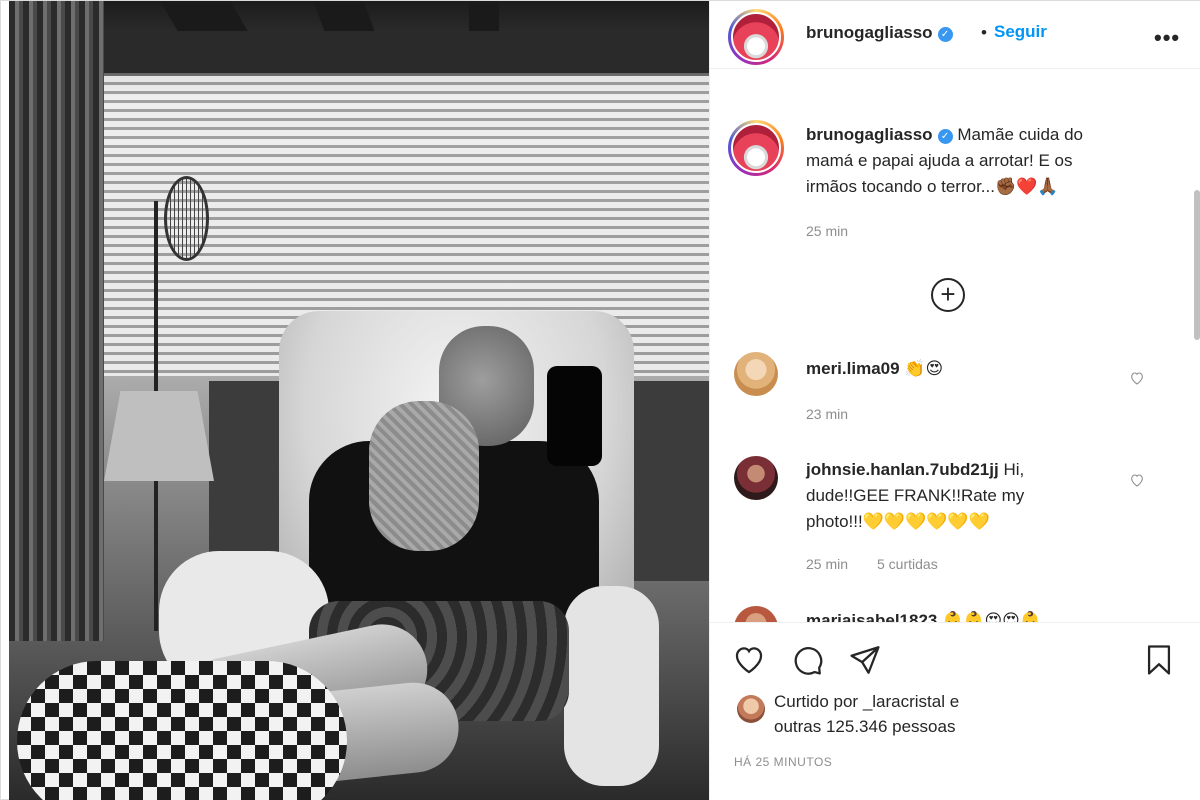 The height and width of the screenshot is (800, 1200). What do you see at coordinates (869, 134) in the screenshot?
I see `caption-username: brunogagliasso` at bounding box center [869, 134].